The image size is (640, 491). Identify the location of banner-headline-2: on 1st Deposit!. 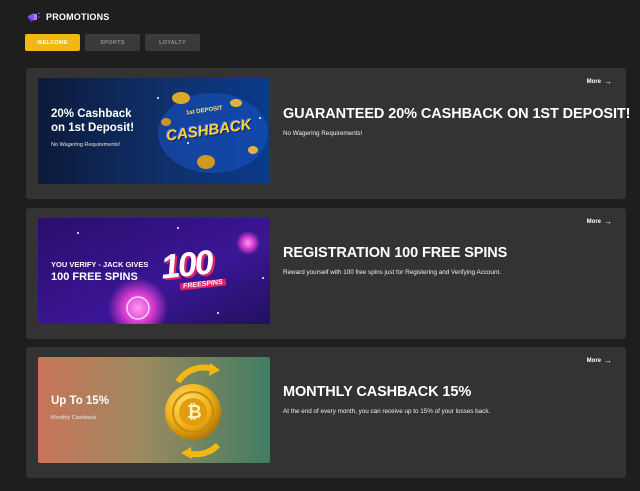
(93, 128).